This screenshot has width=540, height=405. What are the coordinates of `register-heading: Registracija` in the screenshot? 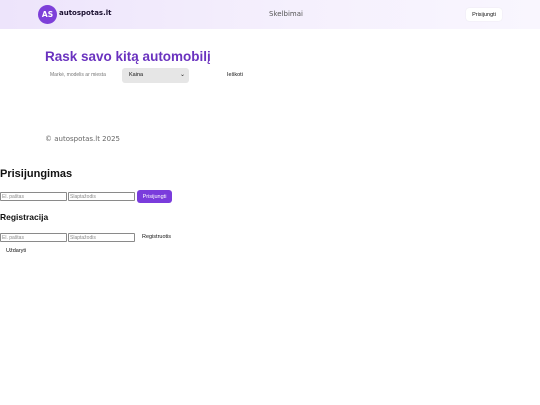 It's located at (24, 217).